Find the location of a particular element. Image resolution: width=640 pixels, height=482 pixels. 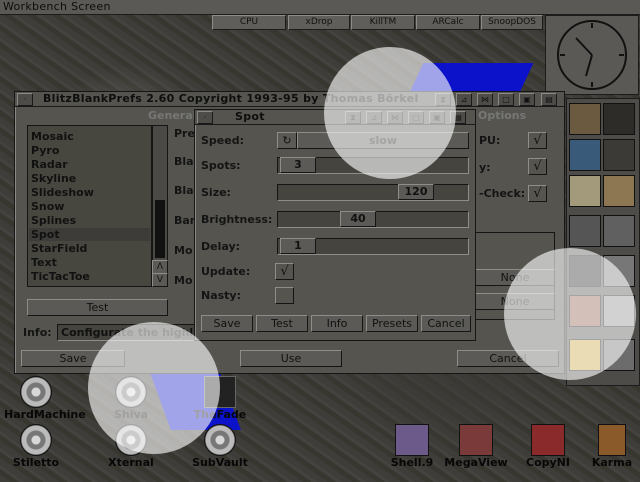

brain-icon is located at coordinates (619, 119).